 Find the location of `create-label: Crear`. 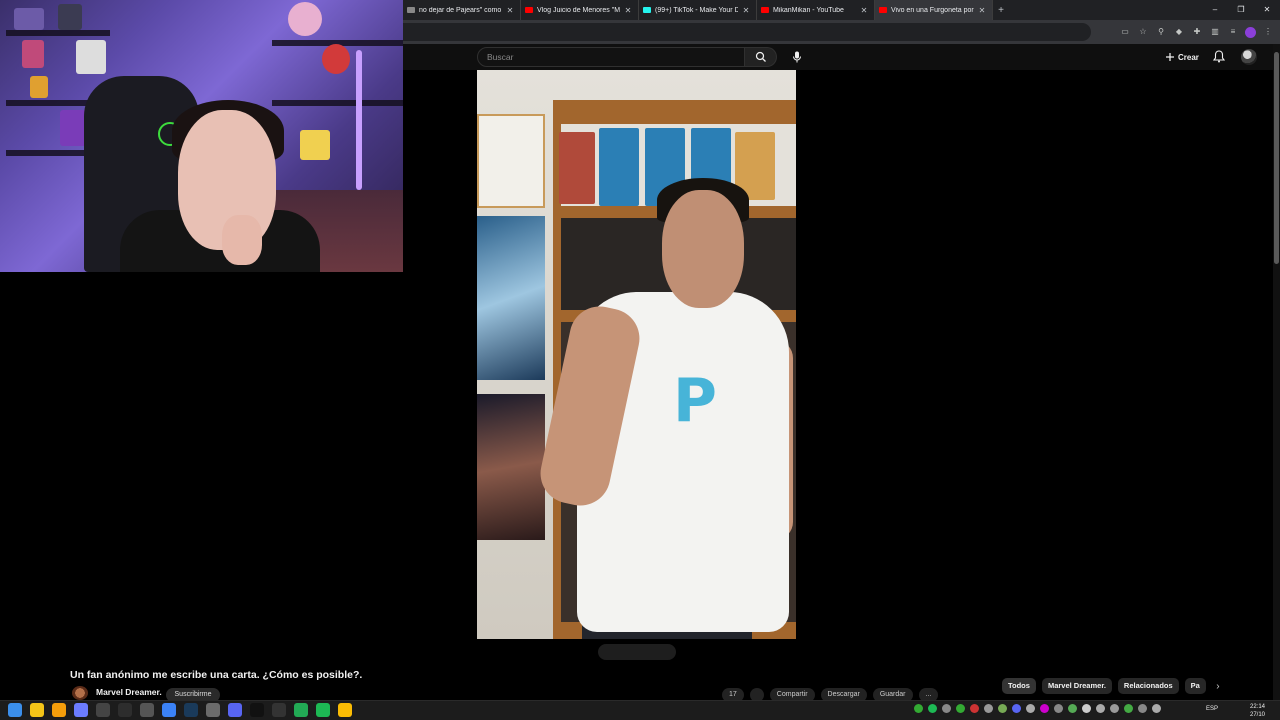

create-label: Crear is located at coordinates (1188, 57).